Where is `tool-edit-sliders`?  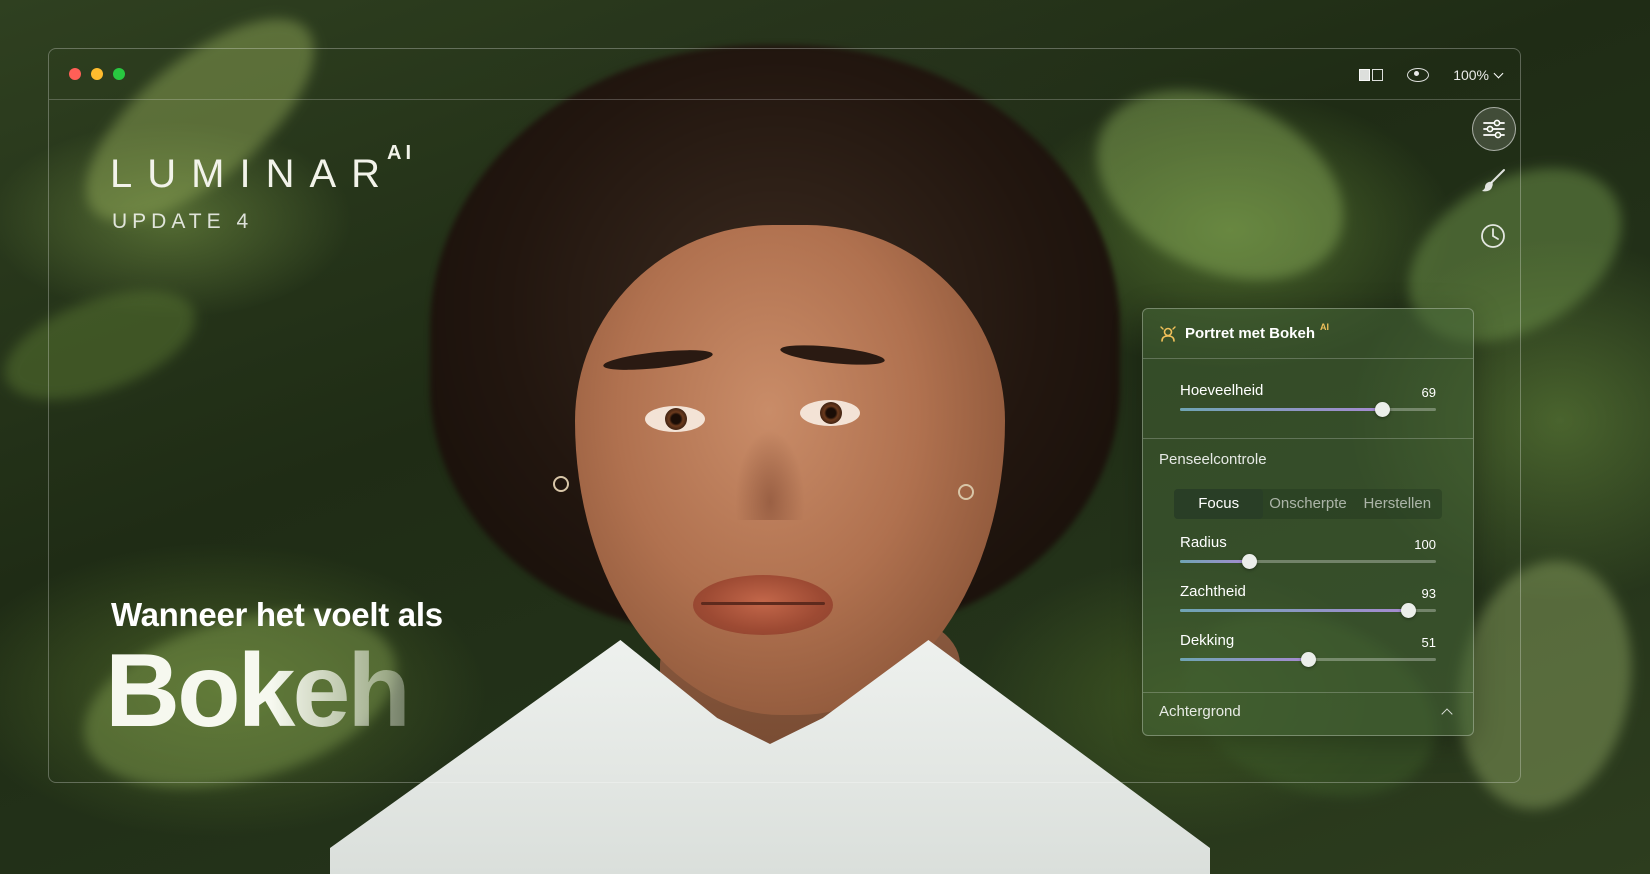 tool-edit-sliders is located at coordinates (1494, 129).